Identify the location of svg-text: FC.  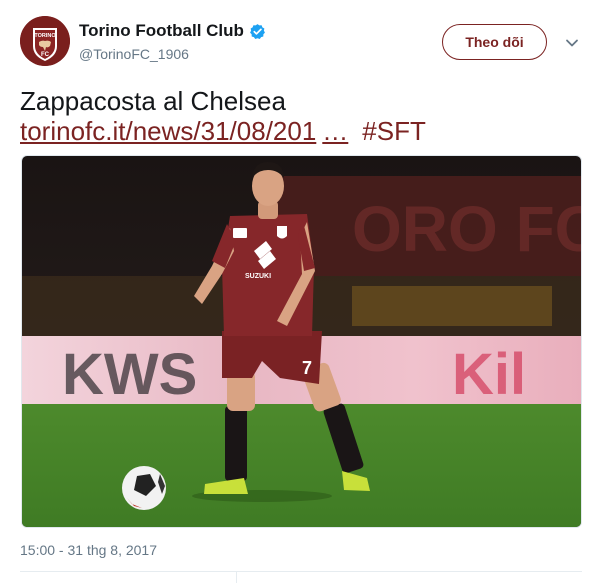
(45, 55).